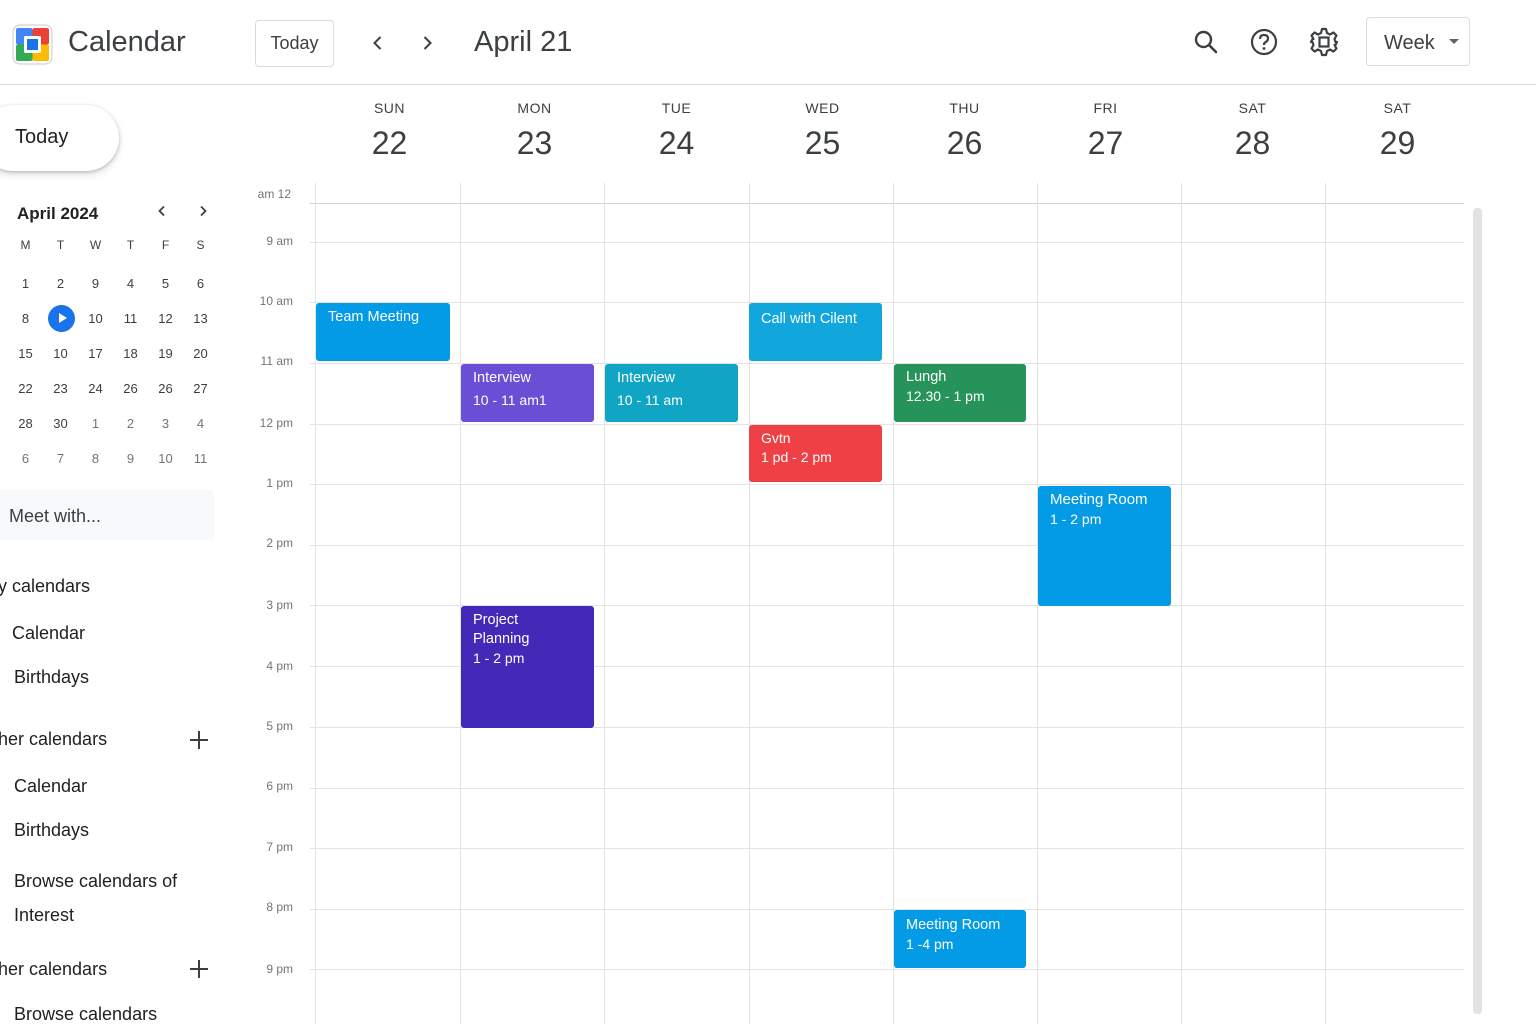 The width and height of the screenshot is (1536, 1024). Describe the element at coordinates (1324, 42) in the screenshot. I see `settings-icon` at that location.